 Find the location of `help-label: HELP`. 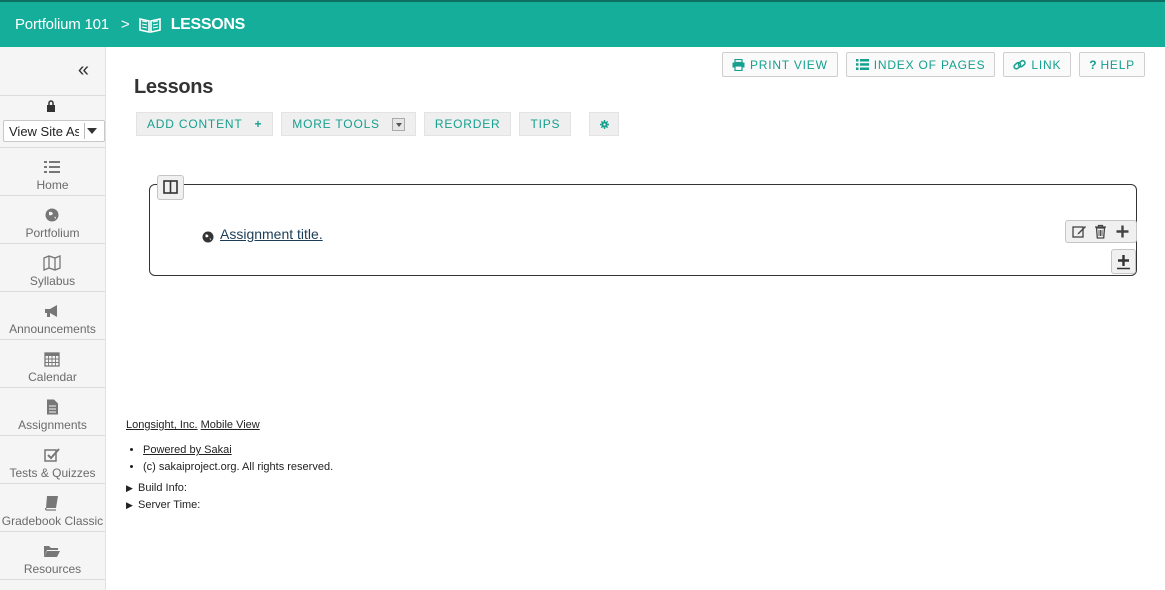

help-label: HELP is located at coordinates (1117, 64).